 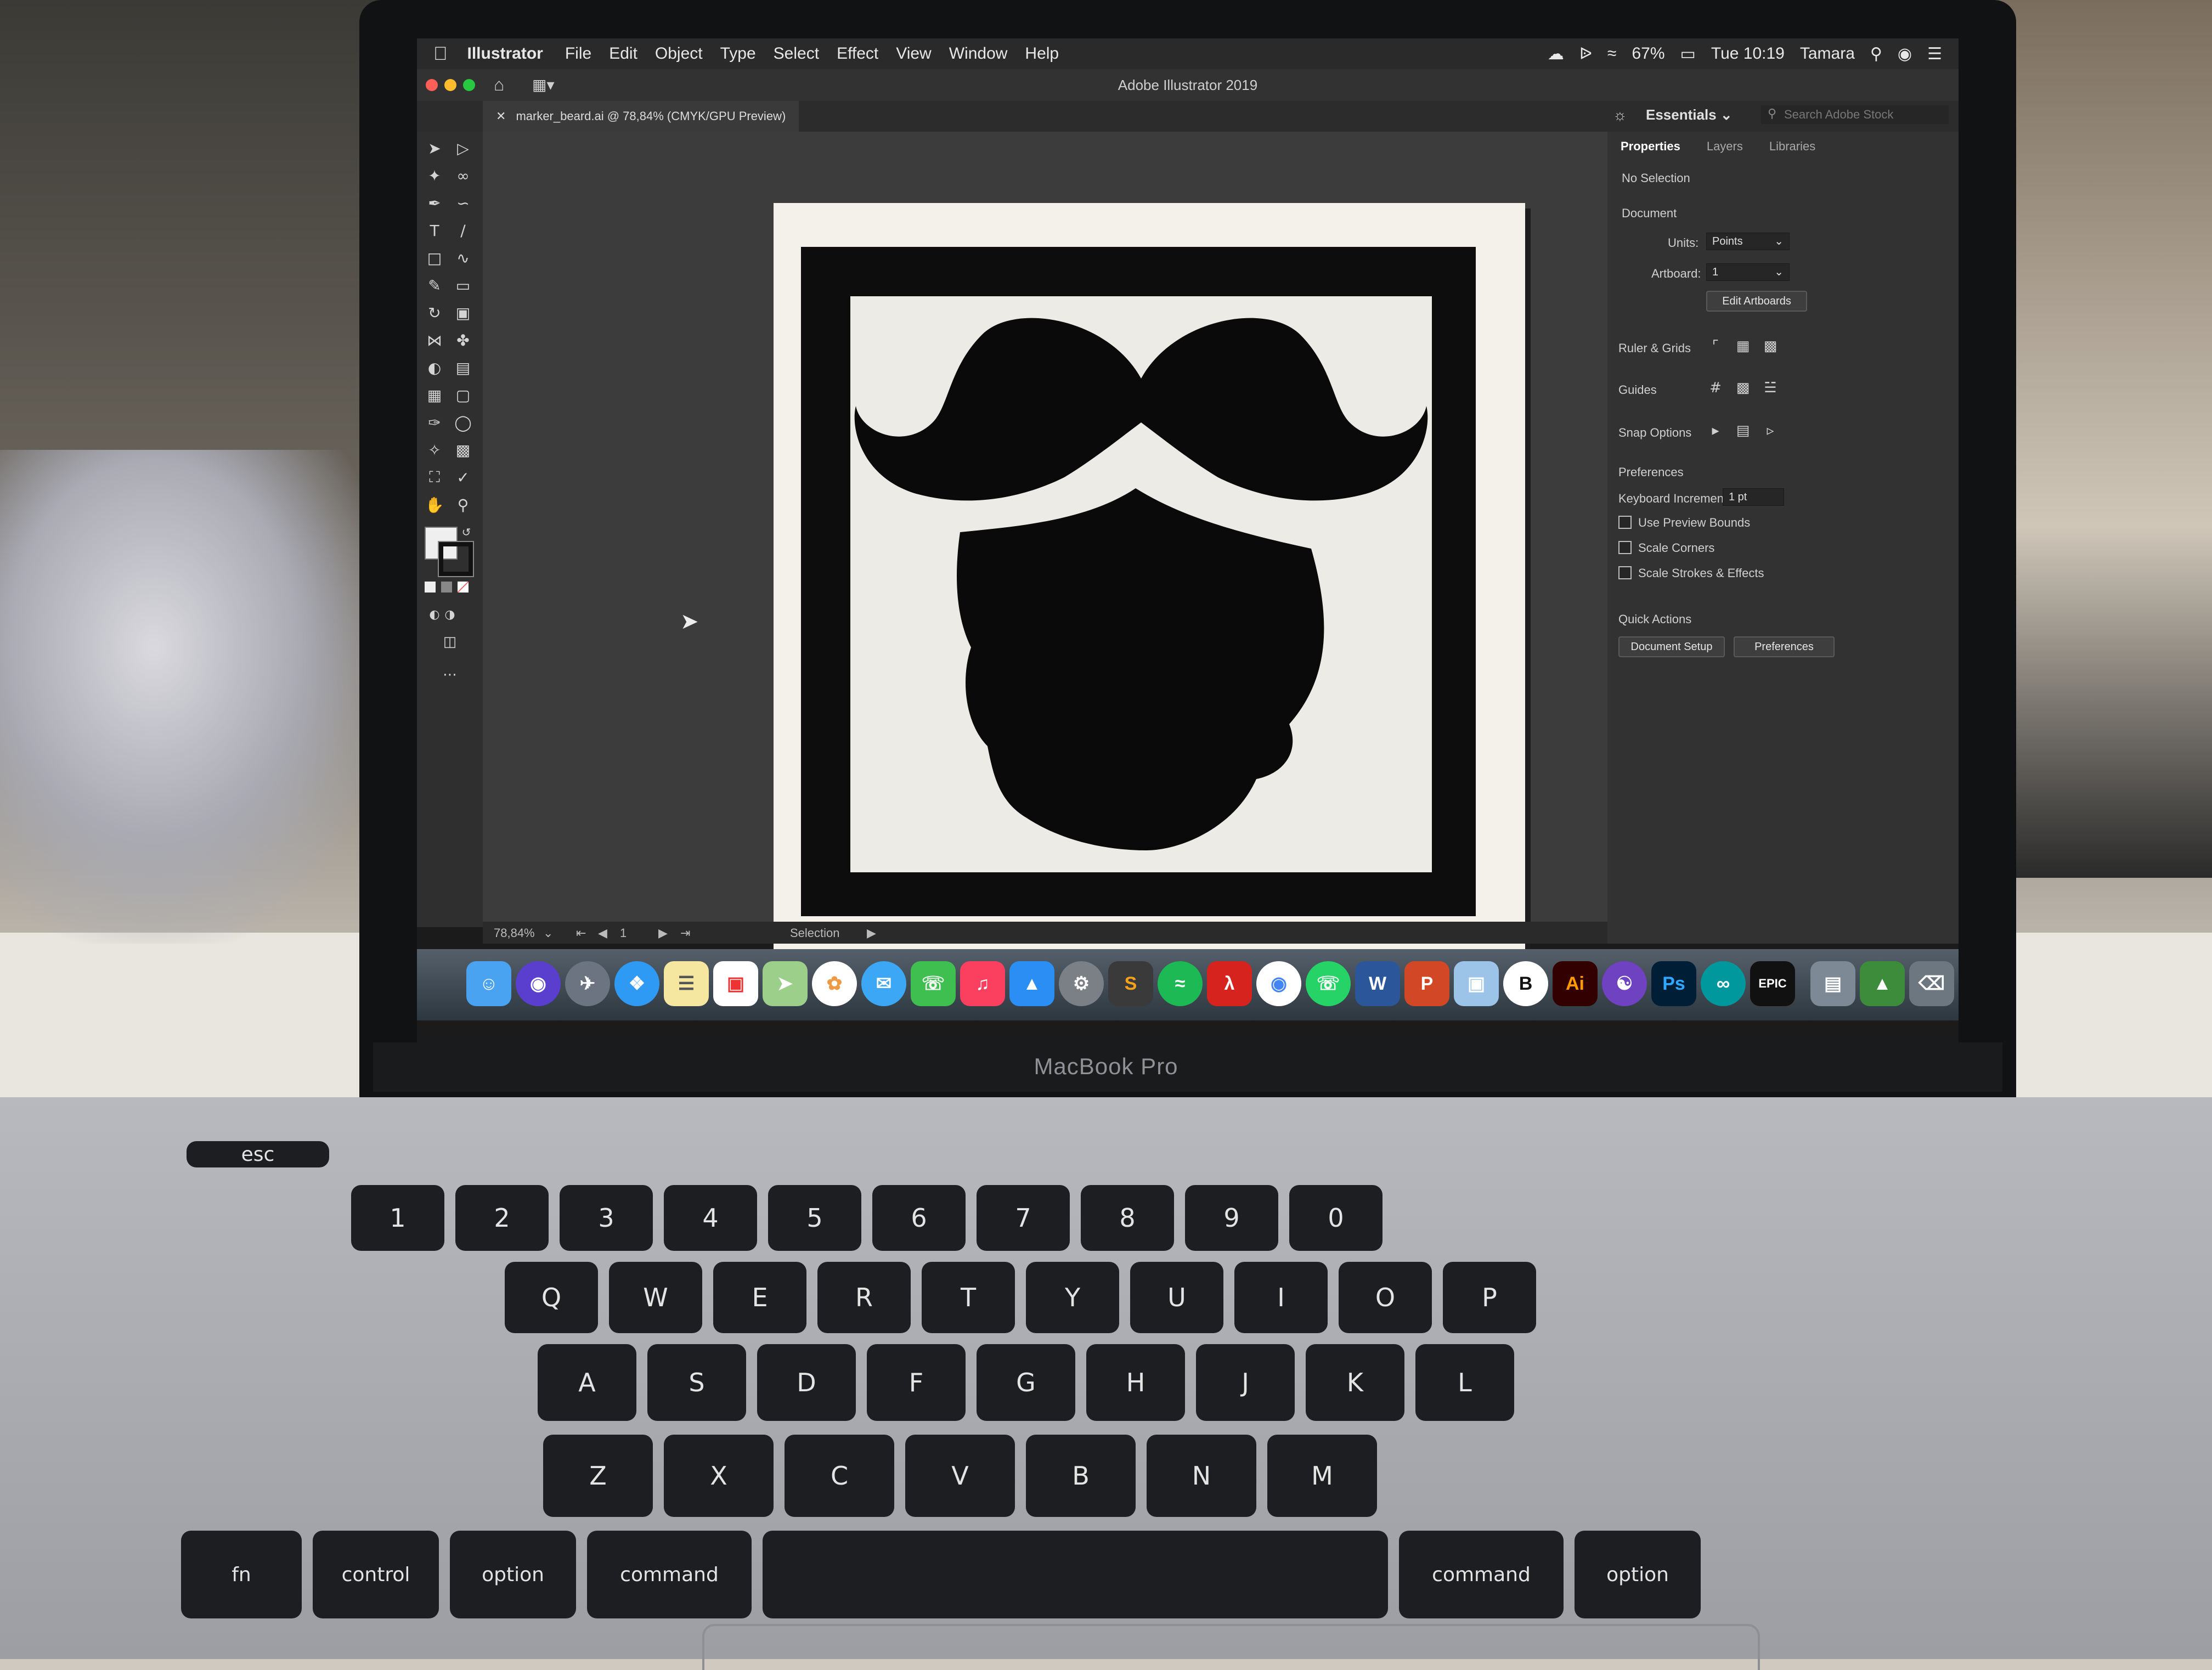 What do you see at coordinates (1427, 983) in the screenshot?
I see `powerpoint-icon: P` at bounding box center [1427, 983].